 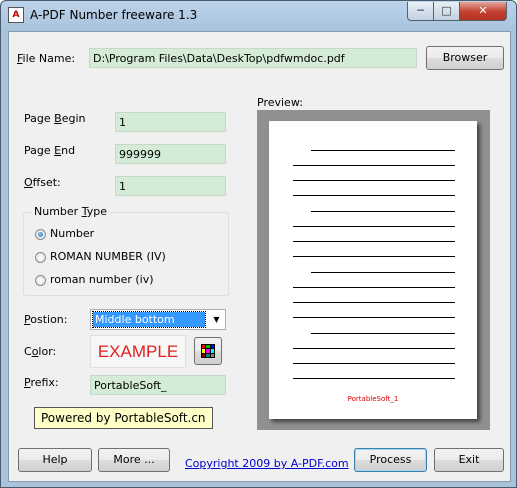 I want to click on page-end-field: 999999, so click(x=170, y=154).